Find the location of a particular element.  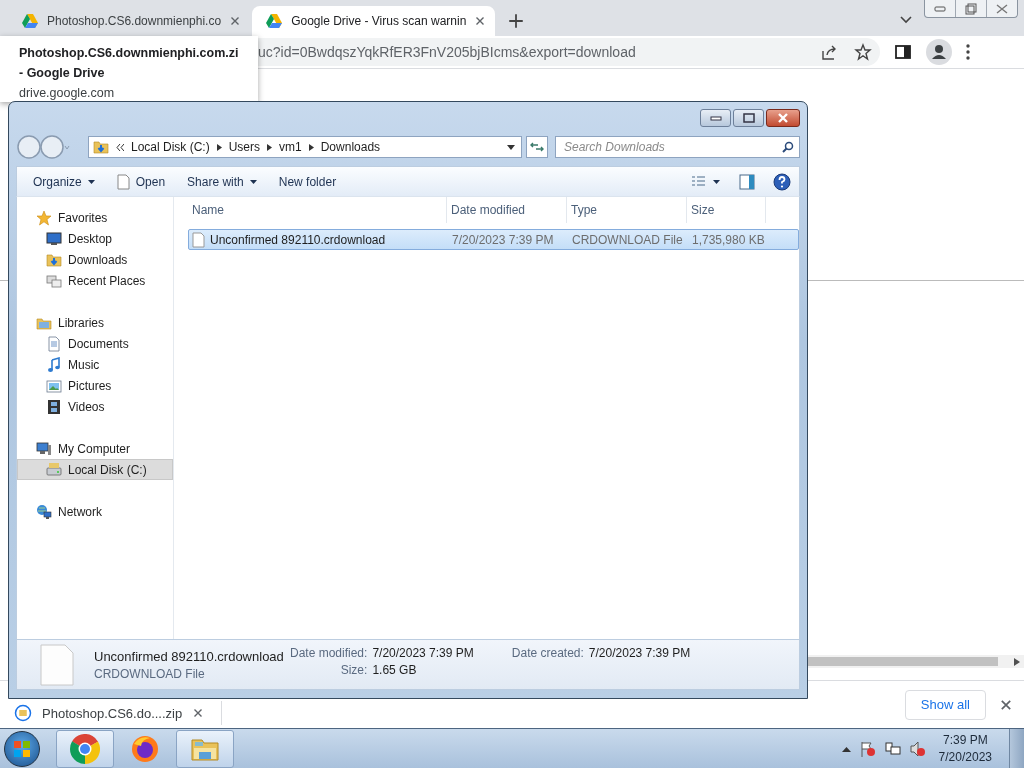

dropdown-icon is located at coordinates (511, 147).